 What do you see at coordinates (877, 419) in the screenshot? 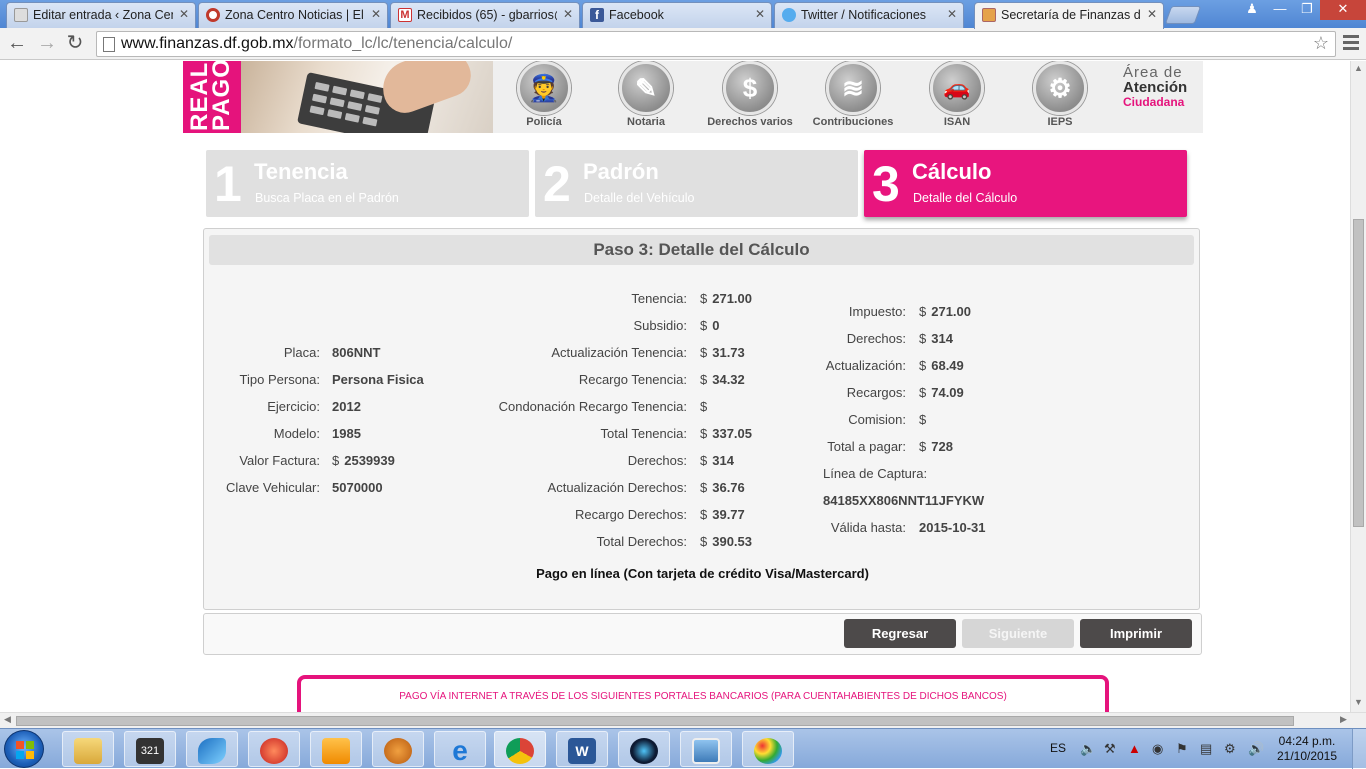
I see `field-comision-label: Comision:` at bounding box center [877, 419].